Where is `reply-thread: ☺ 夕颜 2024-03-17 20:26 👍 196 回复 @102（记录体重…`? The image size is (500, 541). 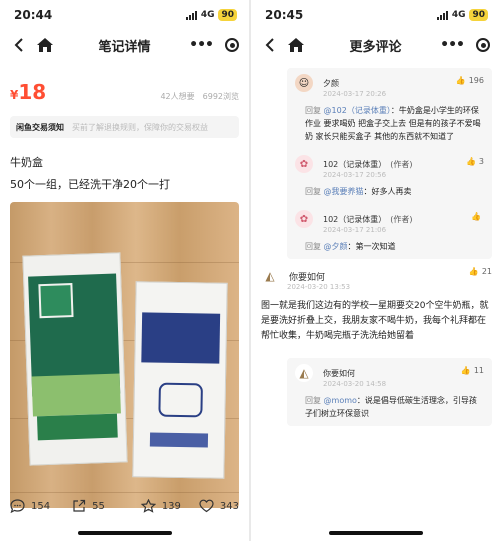
reply-thread: ☺ 夕颜 2024-03-17 20:26 👍 196 回复 @102（记录体重… is located at coordinates (389, 163).